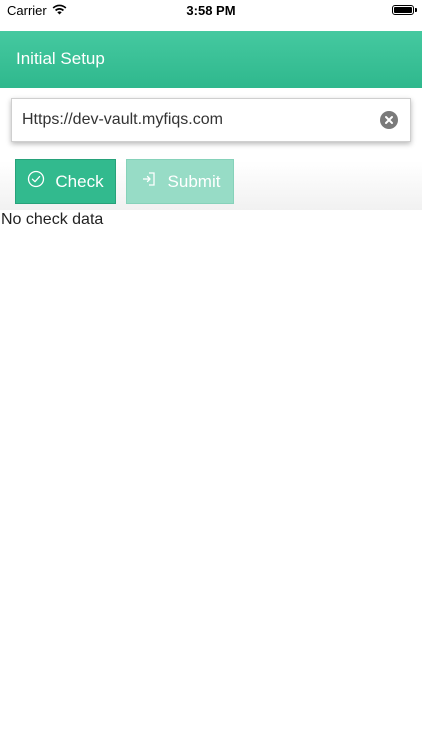 Image resolution: width=422 pixels, height=750 pixels. I want to click on submit-button: Submit, so click(180, 181).